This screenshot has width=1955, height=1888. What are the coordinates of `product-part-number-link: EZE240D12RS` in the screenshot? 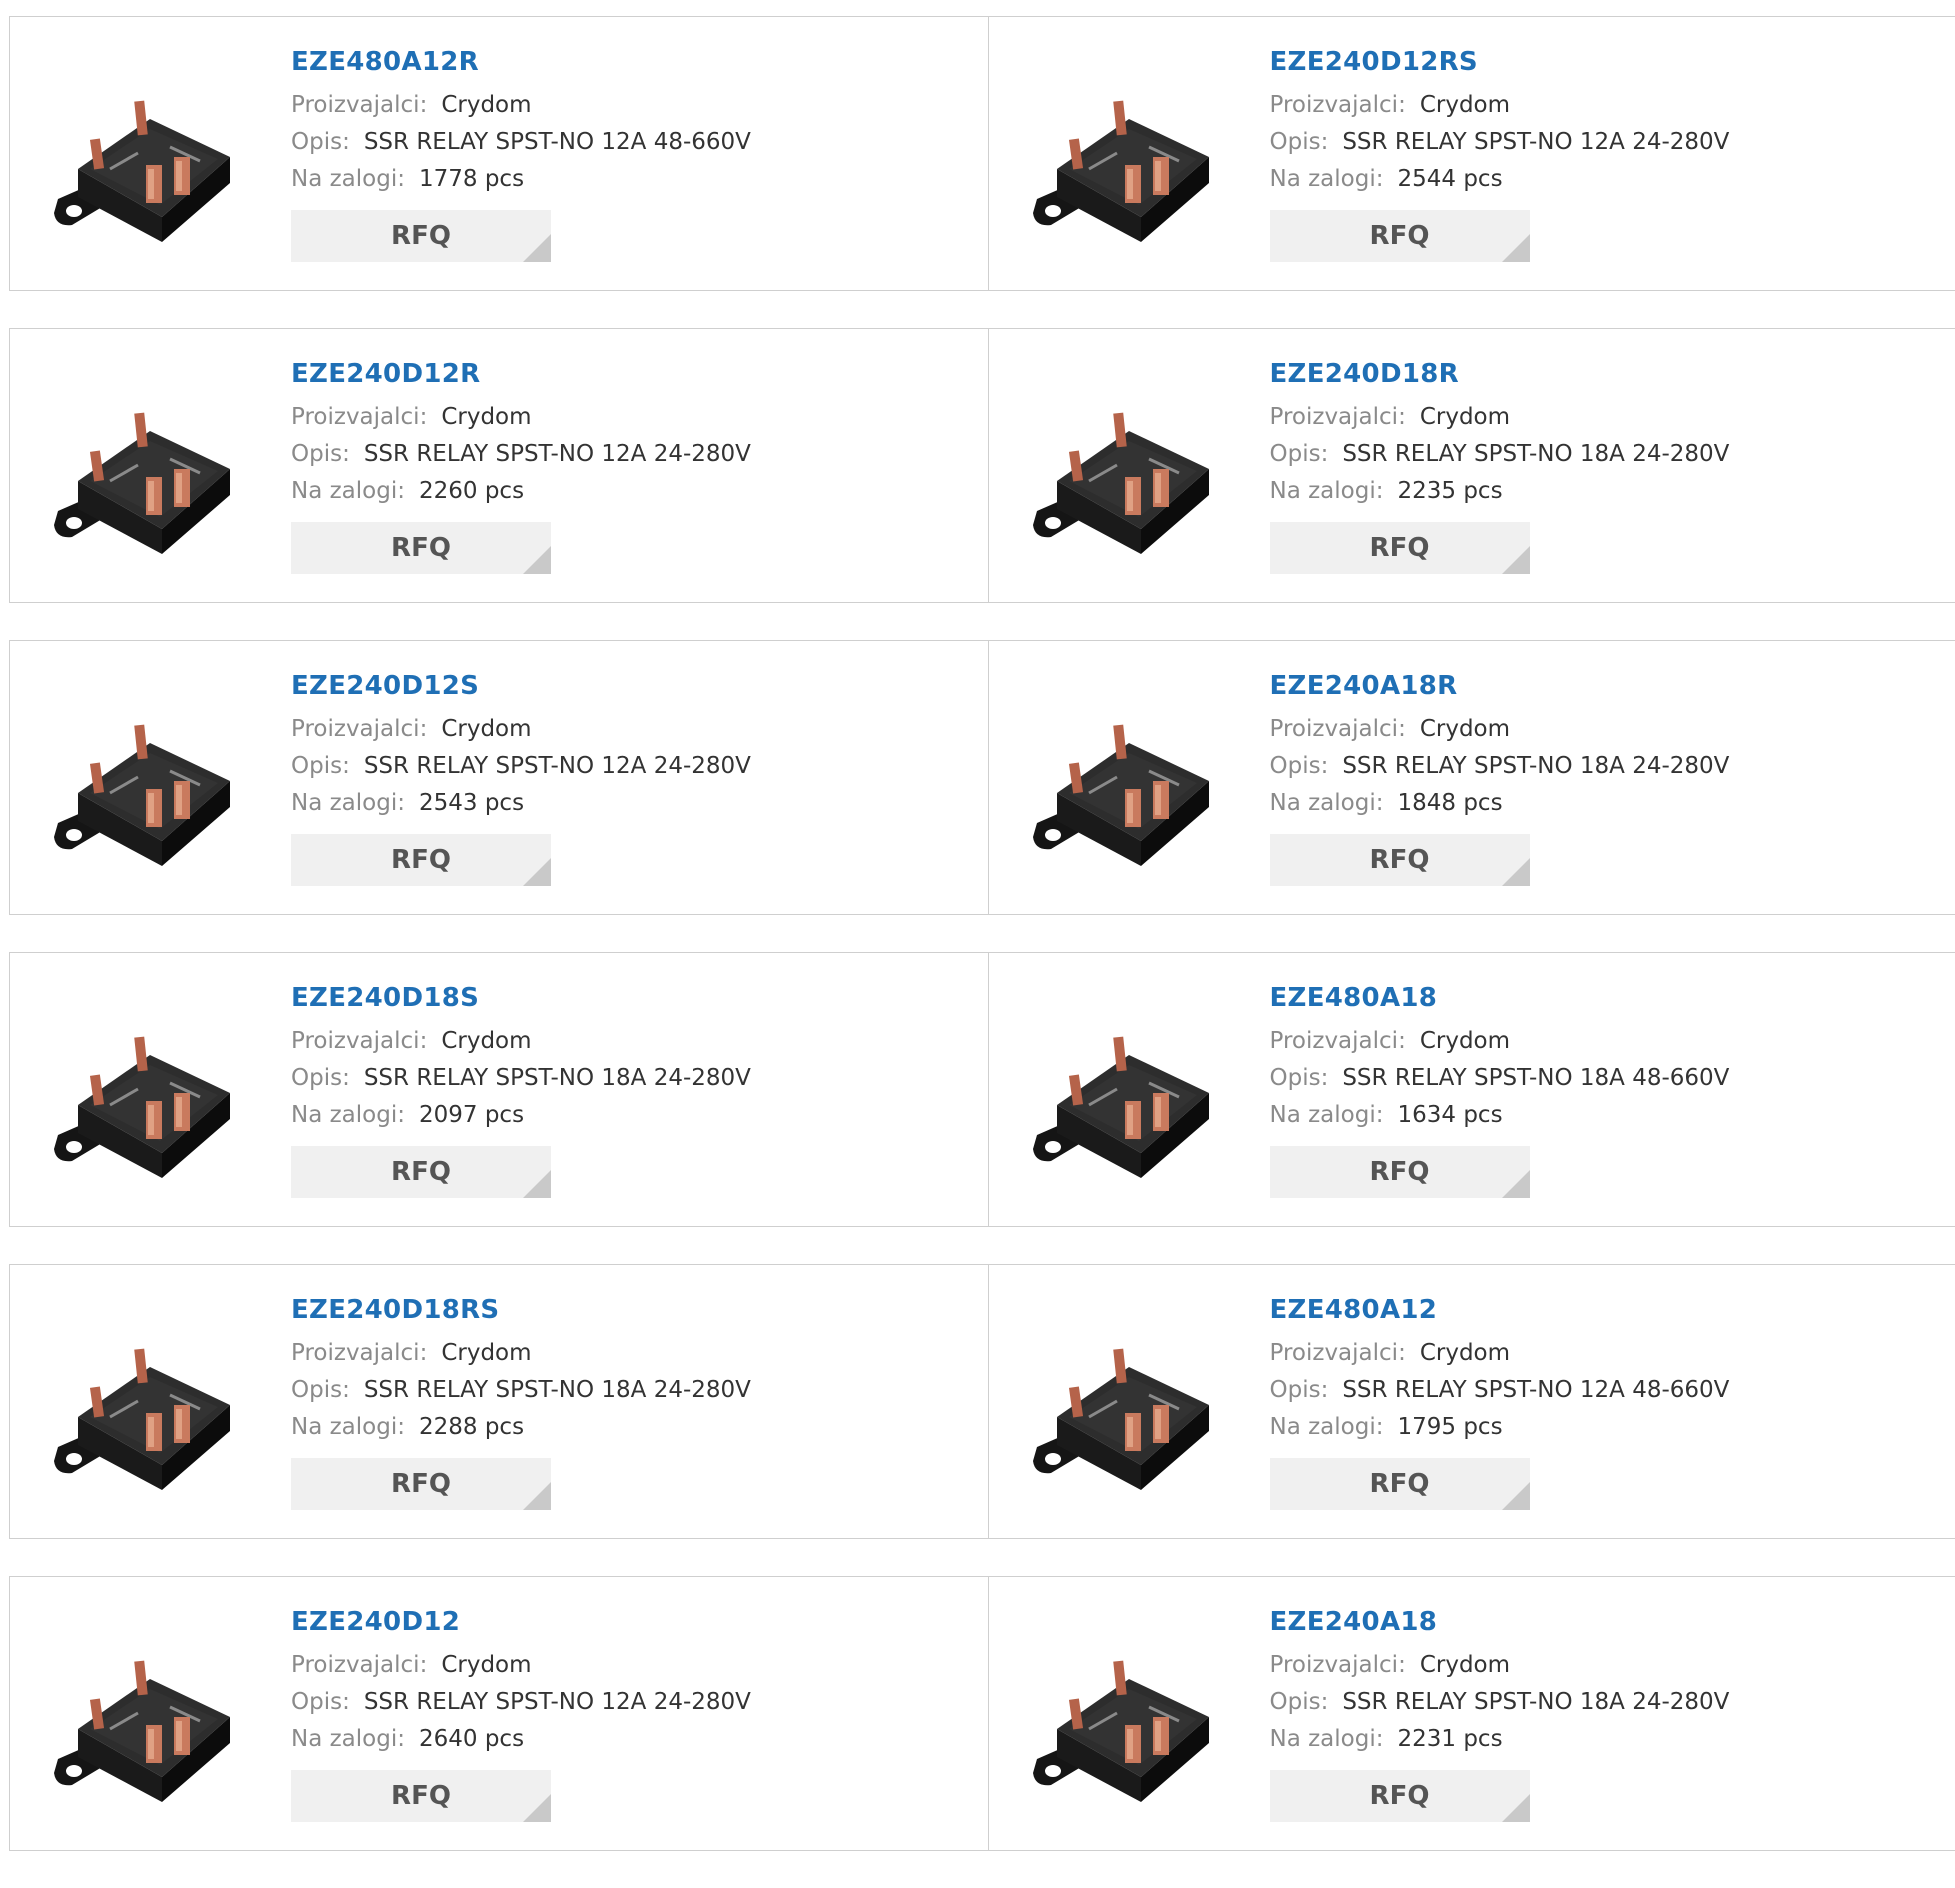 It's located at (1500, 62).